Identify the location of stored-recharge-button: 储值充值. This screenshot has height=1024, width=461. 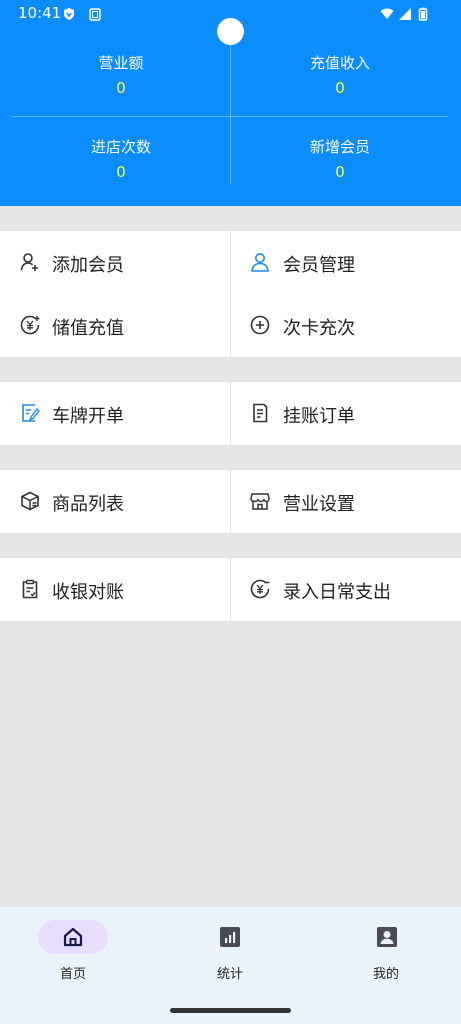
(115, 325).